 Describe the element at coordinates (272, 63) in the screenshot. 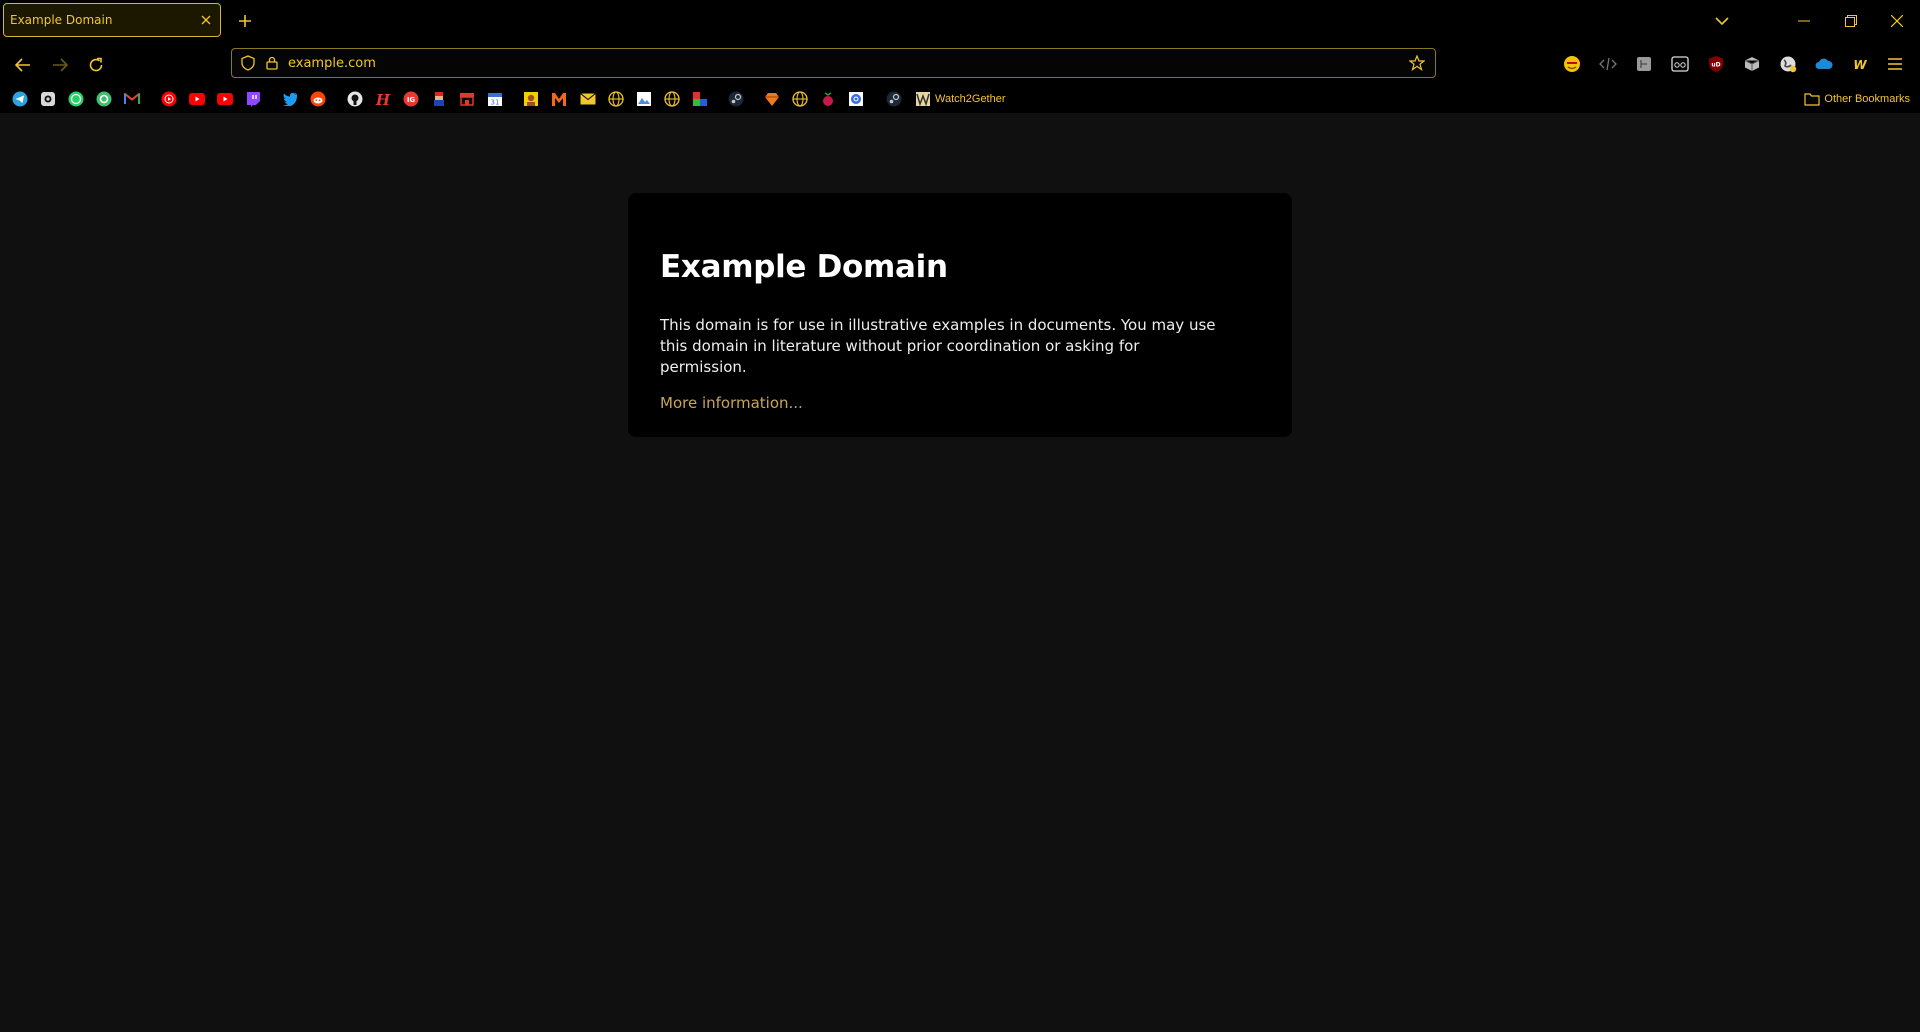

I see `lock-icon` at that location.